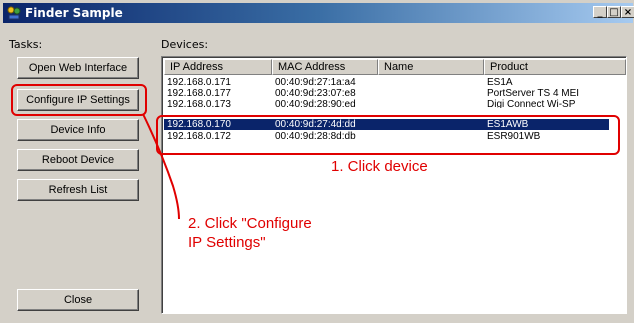  What do you see at coordinates (78, 300) in the screenshot?
I see `close-button: Close` at bounding box center [78, 300].